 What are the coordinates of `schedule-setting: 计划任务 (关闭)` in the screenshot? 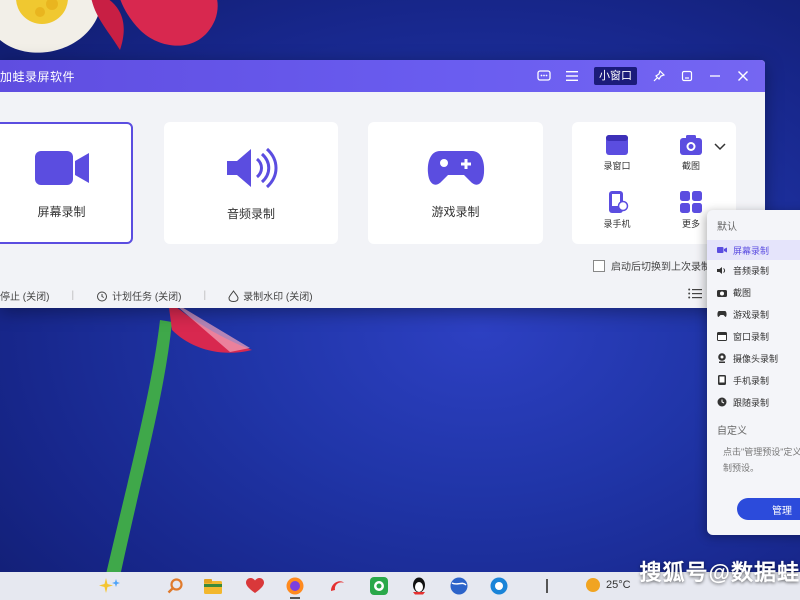 It's located at (139, 295).